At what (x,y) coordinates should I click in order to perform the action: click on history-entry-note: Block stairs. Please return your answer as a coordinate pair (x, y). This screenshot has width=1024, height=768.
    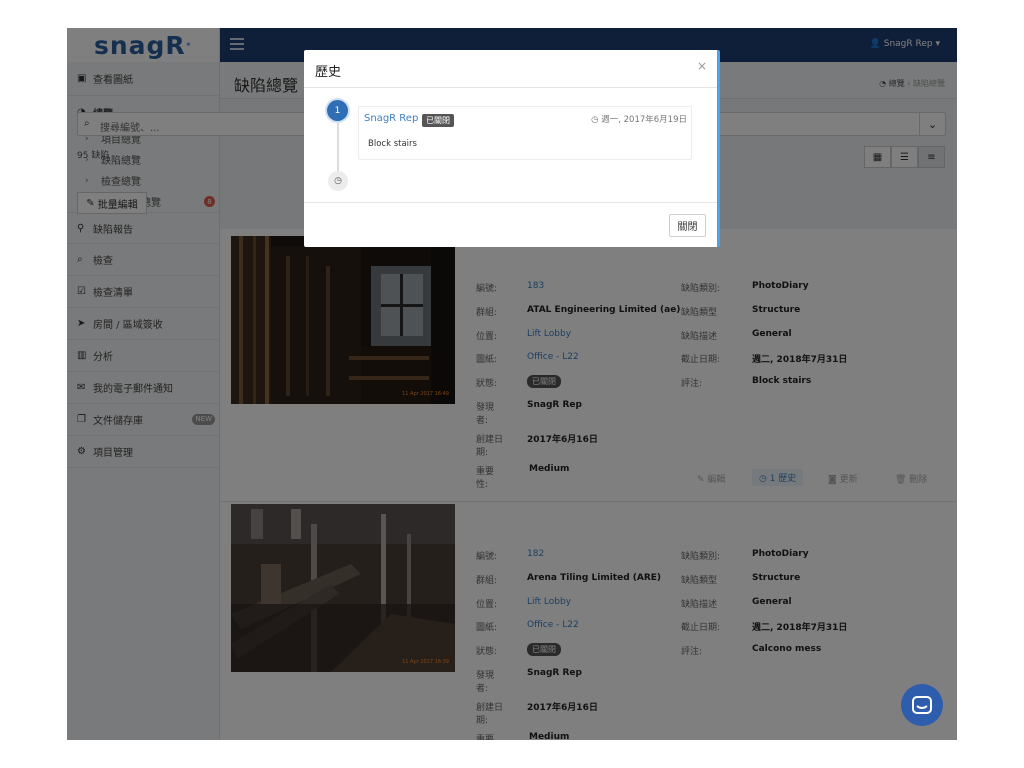
    Looking at the image, I should click on (392, 144).